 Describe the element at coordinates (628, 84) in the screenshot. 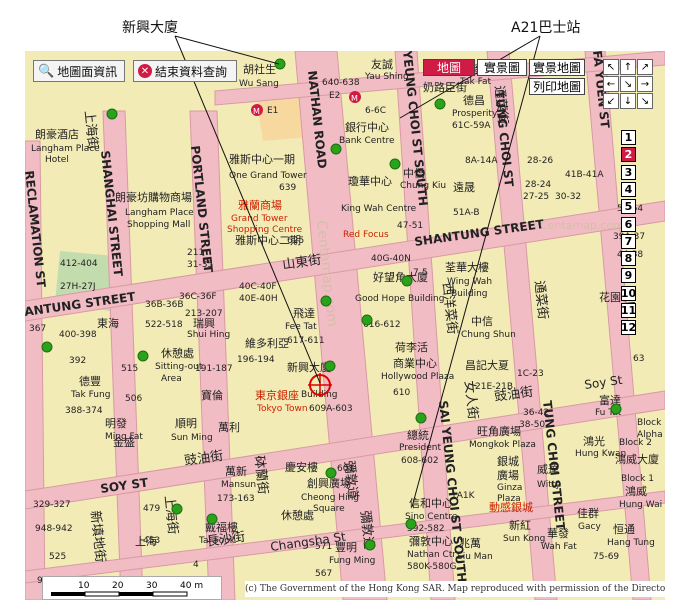

I see `pan-center-button: ↘` at that location.